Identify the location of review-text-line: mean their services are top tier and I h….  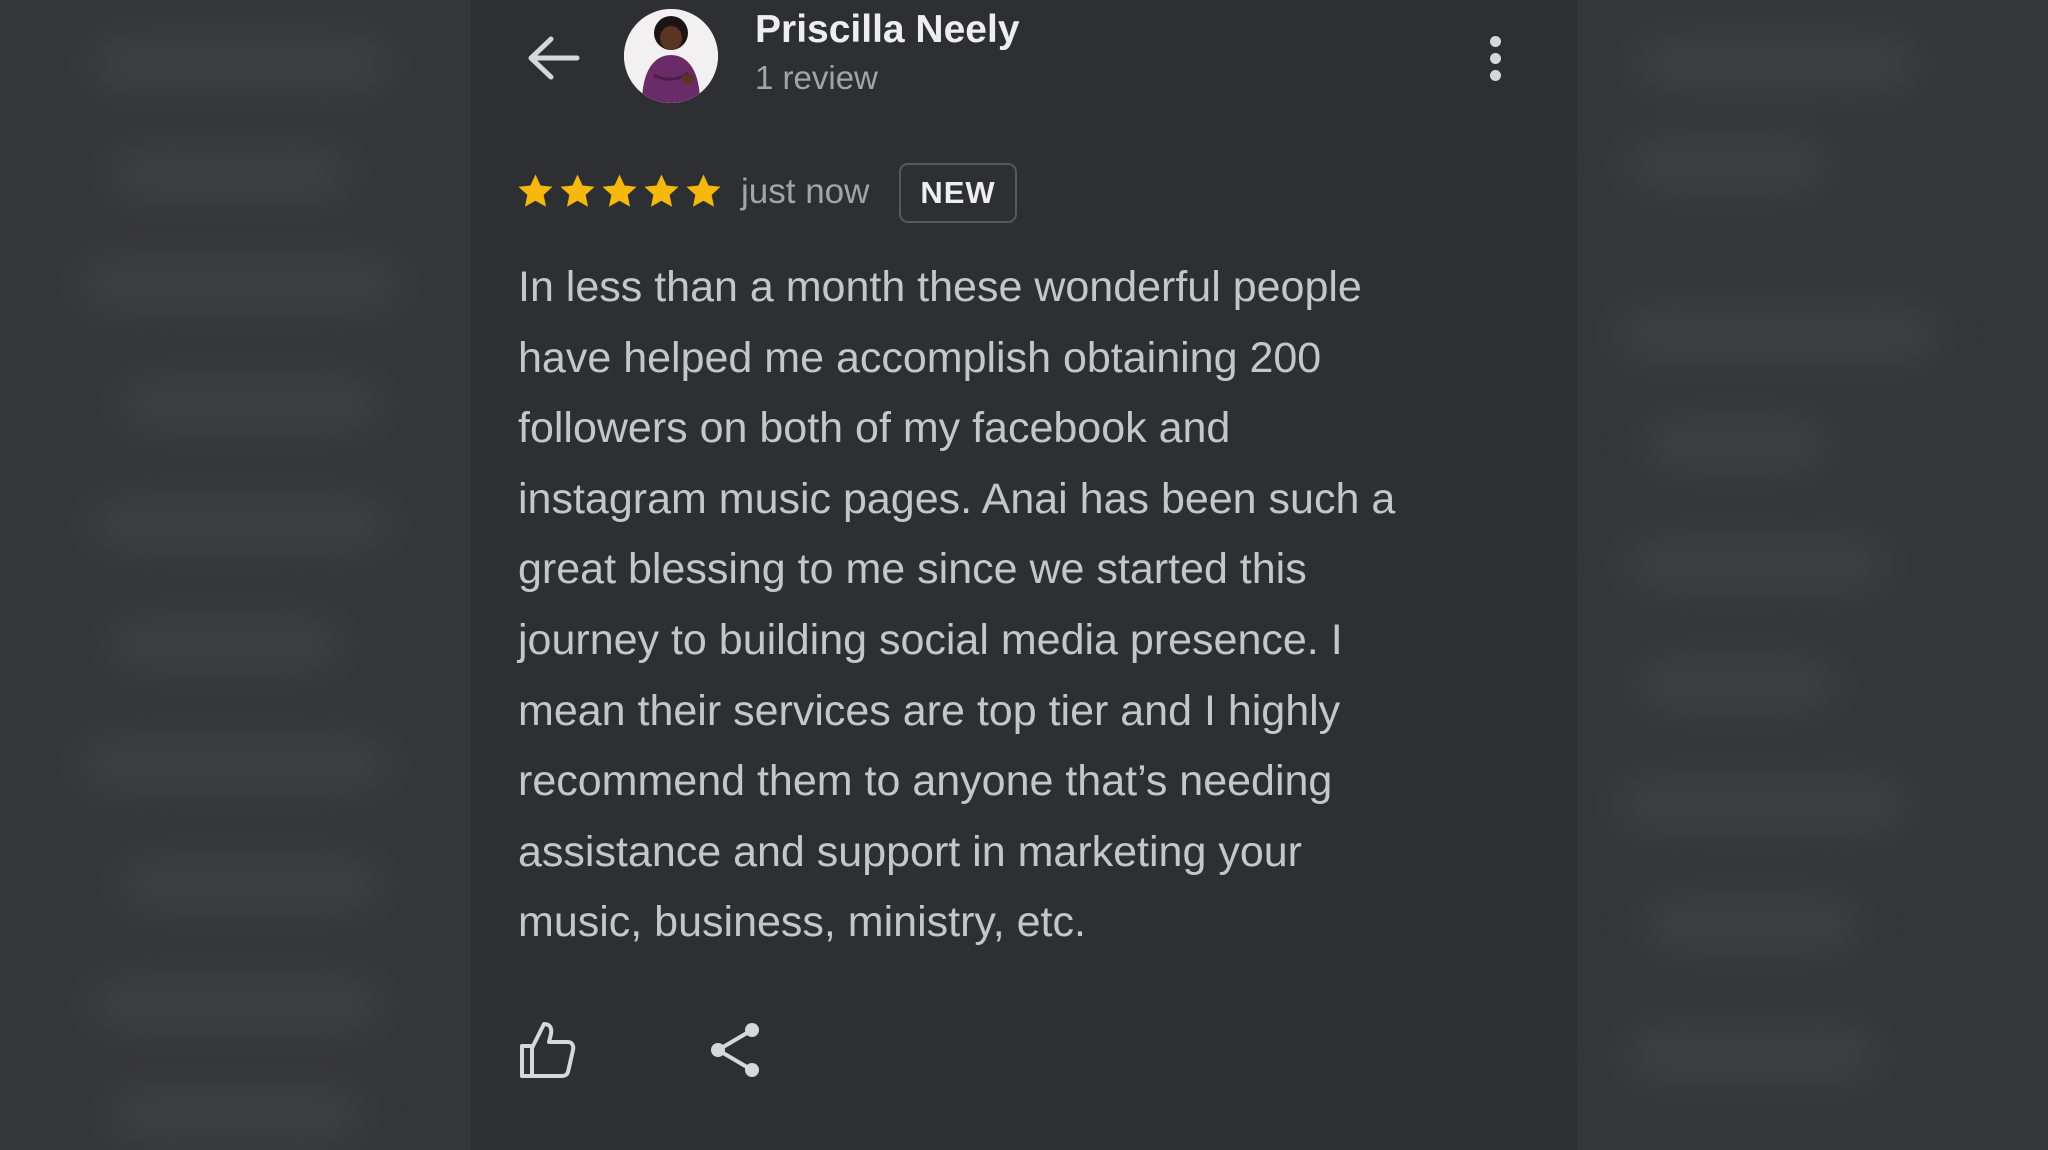
(929, 710).